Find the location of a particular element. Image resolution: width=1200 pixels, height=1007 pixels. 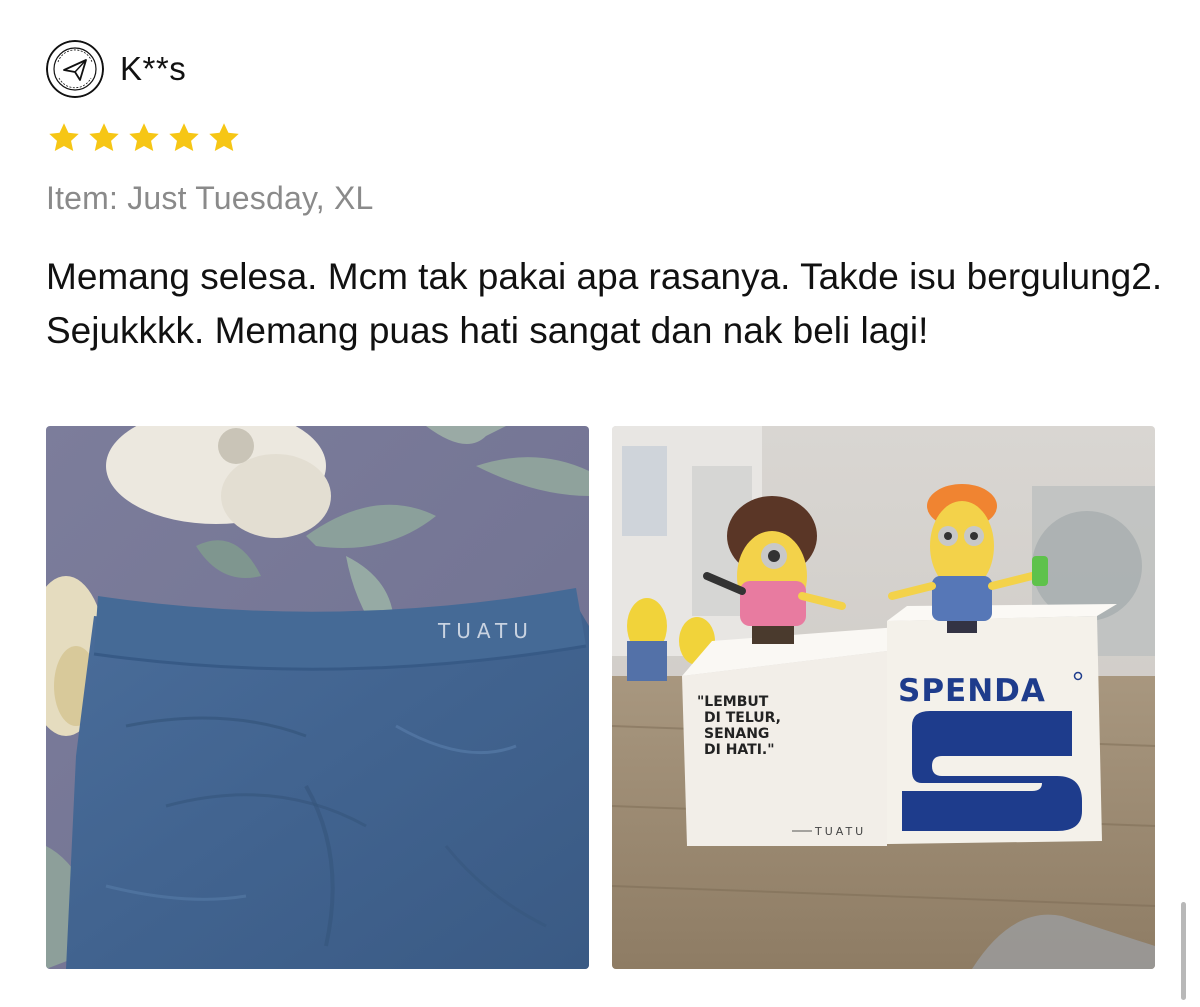

box-quote-line-4: DI HATI." is located at coordinates (739, 750).